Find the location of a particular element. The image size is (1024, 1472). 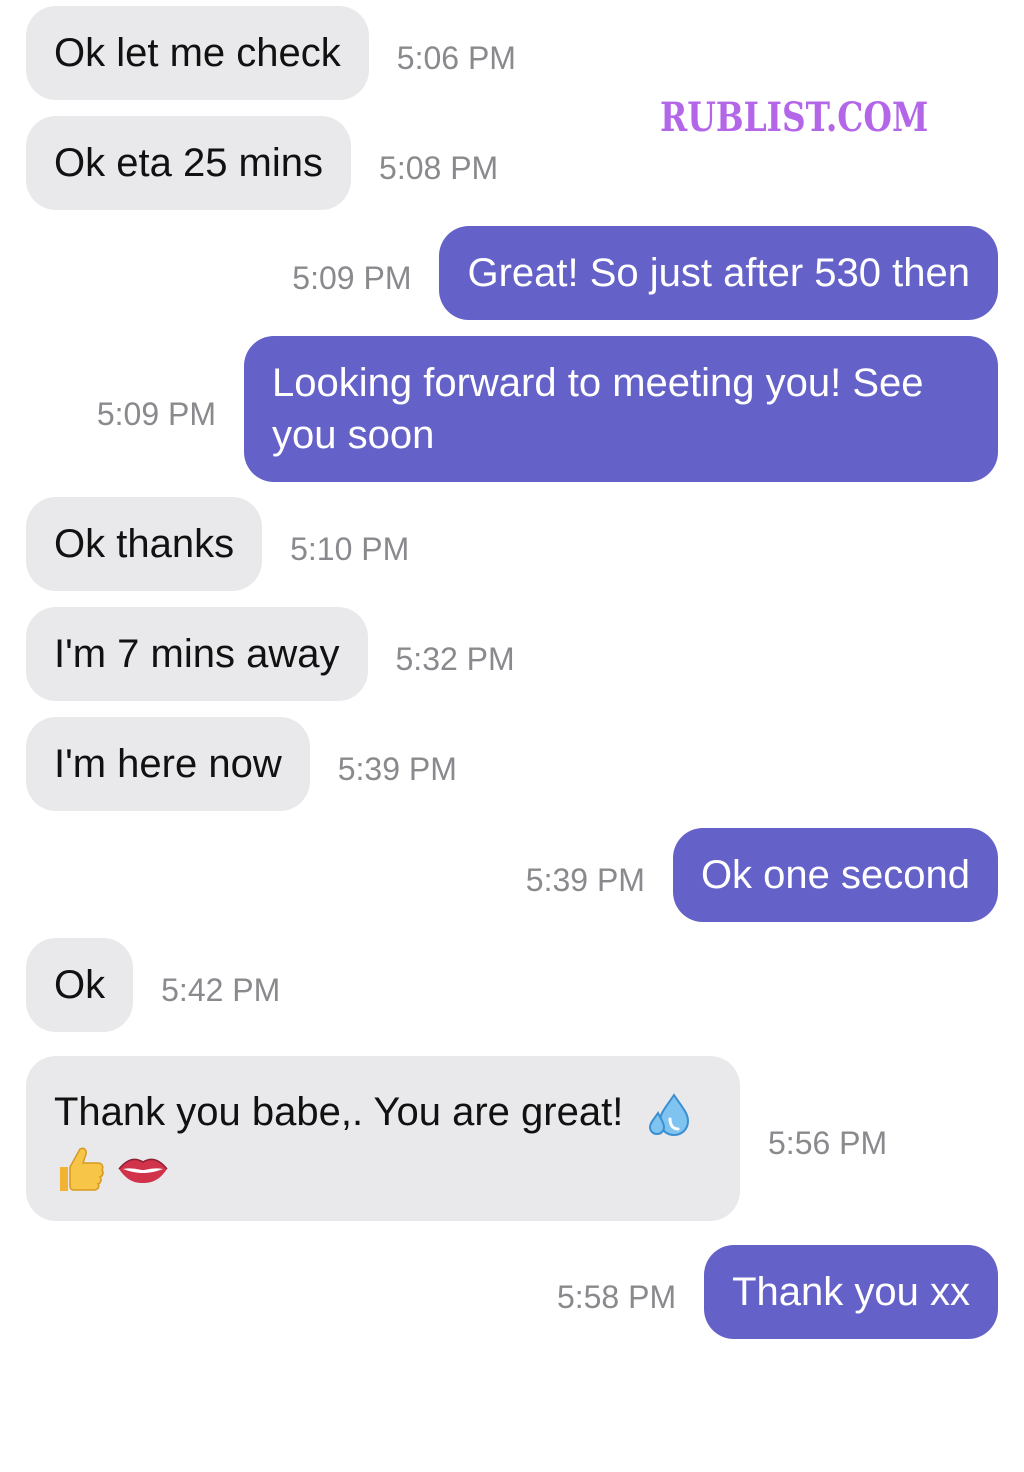

watermark: RUBLIST.COM is located at coordinates (801, 117).